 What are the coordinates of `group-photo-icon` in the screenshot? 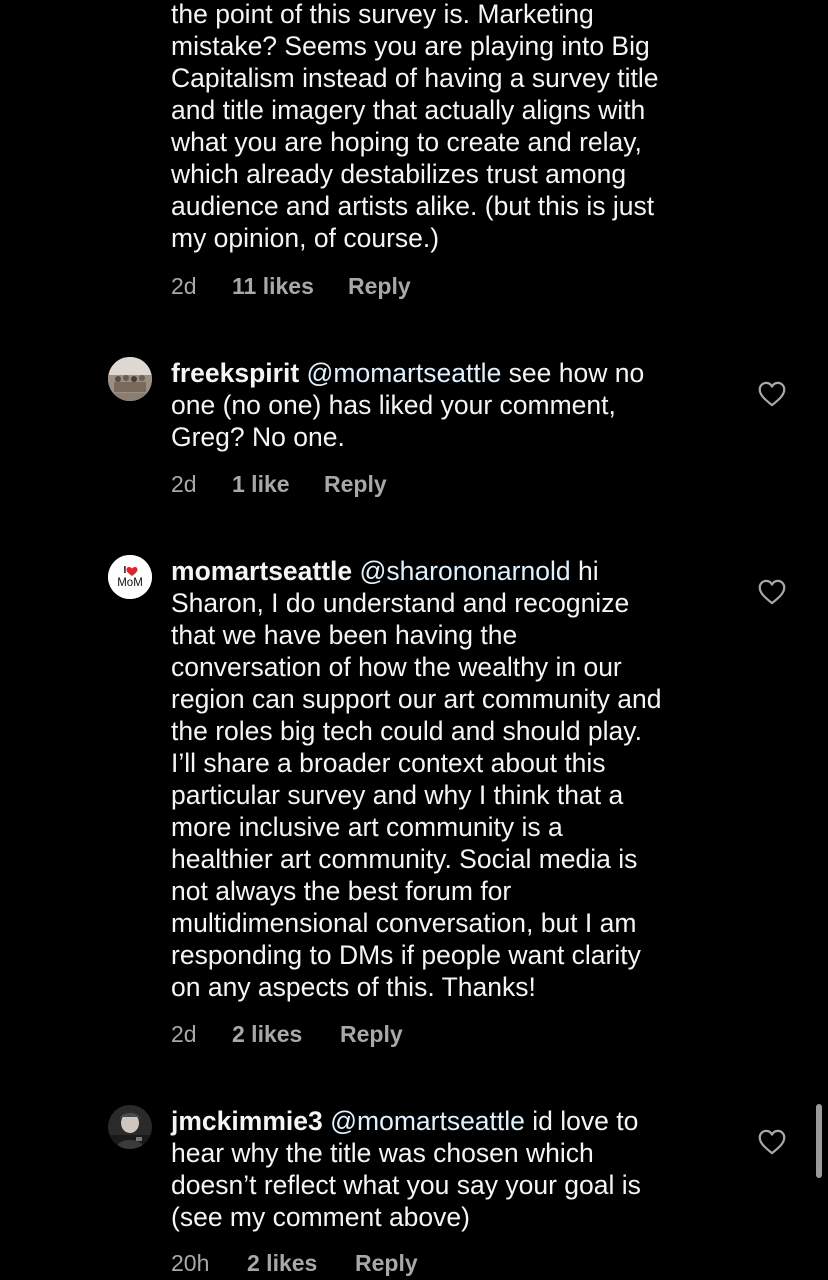 It's located at (130, 379).